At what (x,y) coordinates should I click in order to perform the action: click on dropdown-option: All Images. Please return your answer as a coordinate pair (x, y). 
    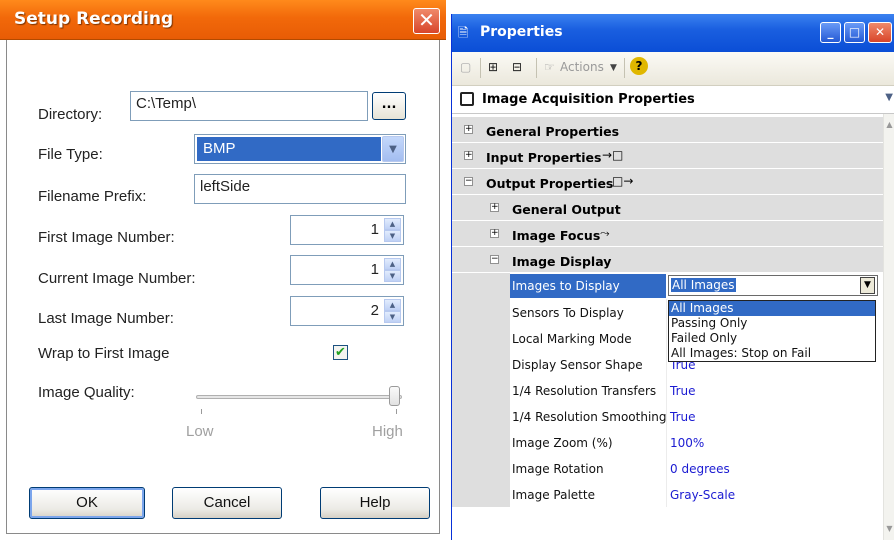
    Looking at the image, I should click on (772, 308).